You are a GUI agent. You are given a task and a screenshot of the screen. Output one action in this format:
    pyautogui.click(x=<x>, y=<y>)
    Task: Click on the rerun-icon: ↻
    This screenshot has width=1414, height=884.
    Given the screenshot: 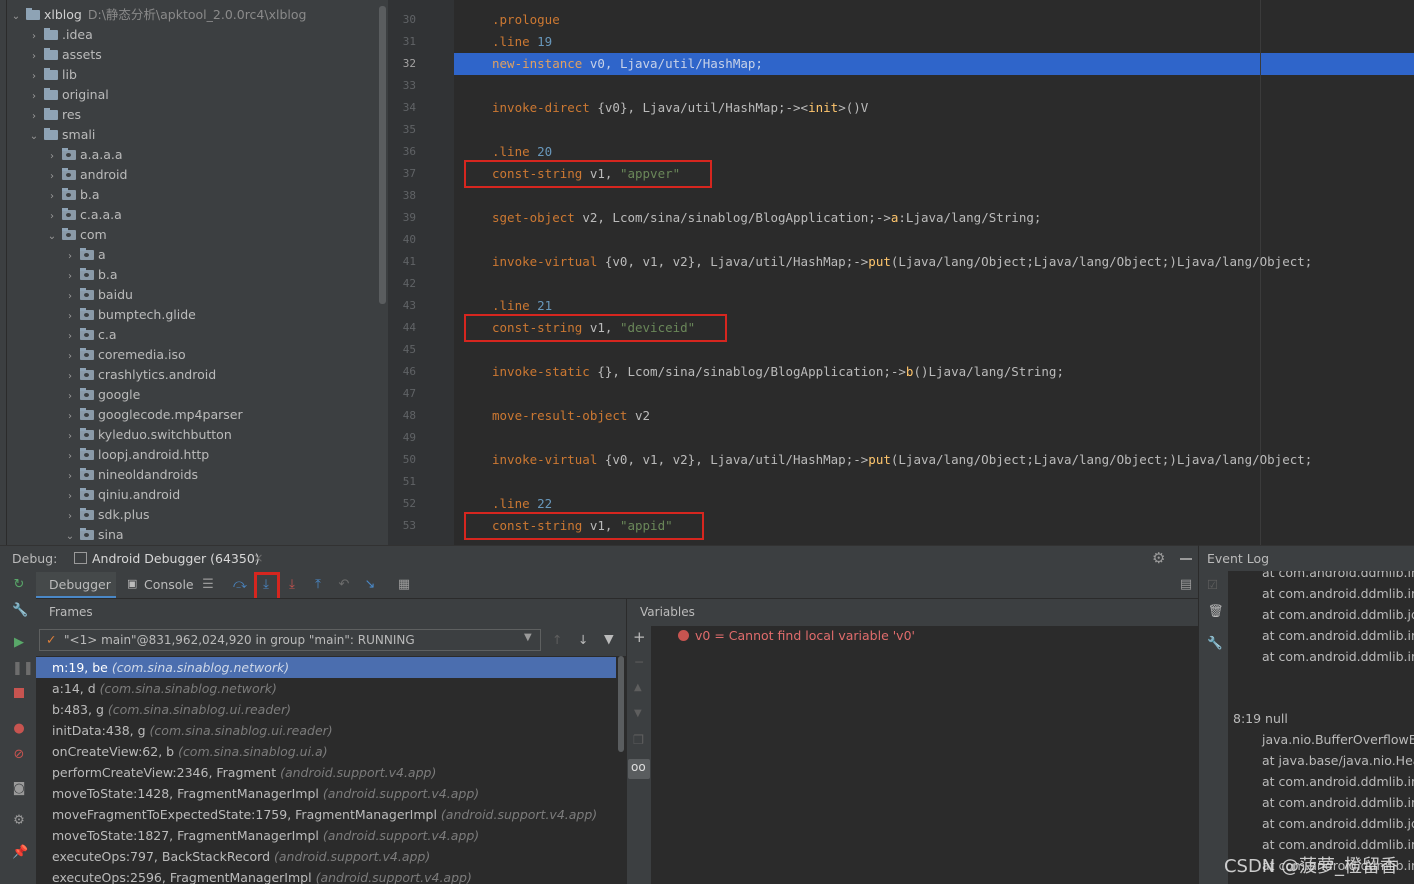 What is the action you would take?
    pyautogui.click(x=19, y=585)
    